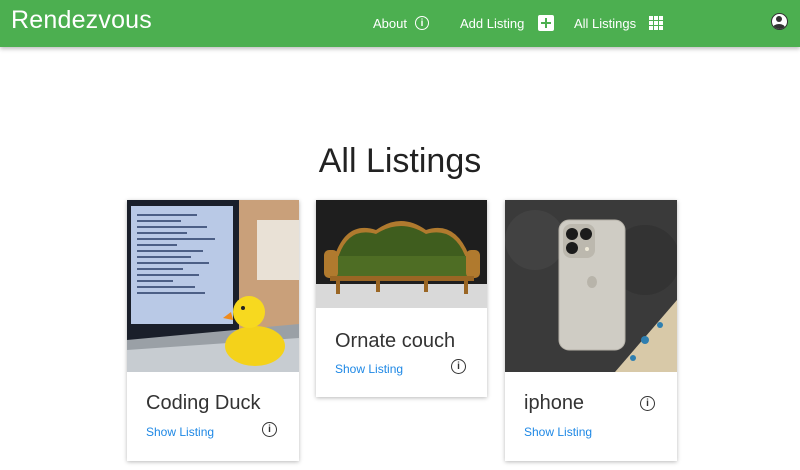 This screenshot has width=800, height=470. What do you see at coordinates (656, 23) in the screenshot?
I see `grid-icon` at bounding box center [656, 23].